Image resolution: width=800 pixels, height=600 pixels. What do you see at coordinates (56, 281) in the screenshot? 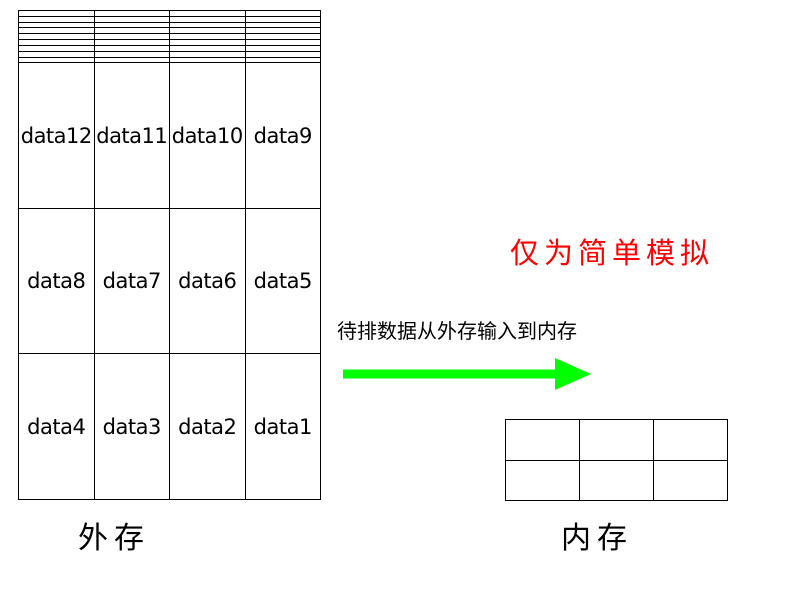
I see `ext-cell: data8` at bounding box center [56, 281].